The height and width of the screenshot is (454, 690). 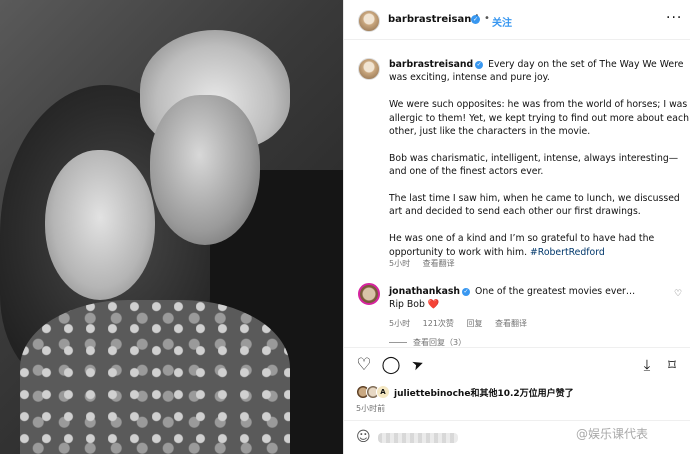 What do you see at coordinates (400, 323) in the screenshot?
I see `comment-time: 5小时` at bounding box center [400, 323].